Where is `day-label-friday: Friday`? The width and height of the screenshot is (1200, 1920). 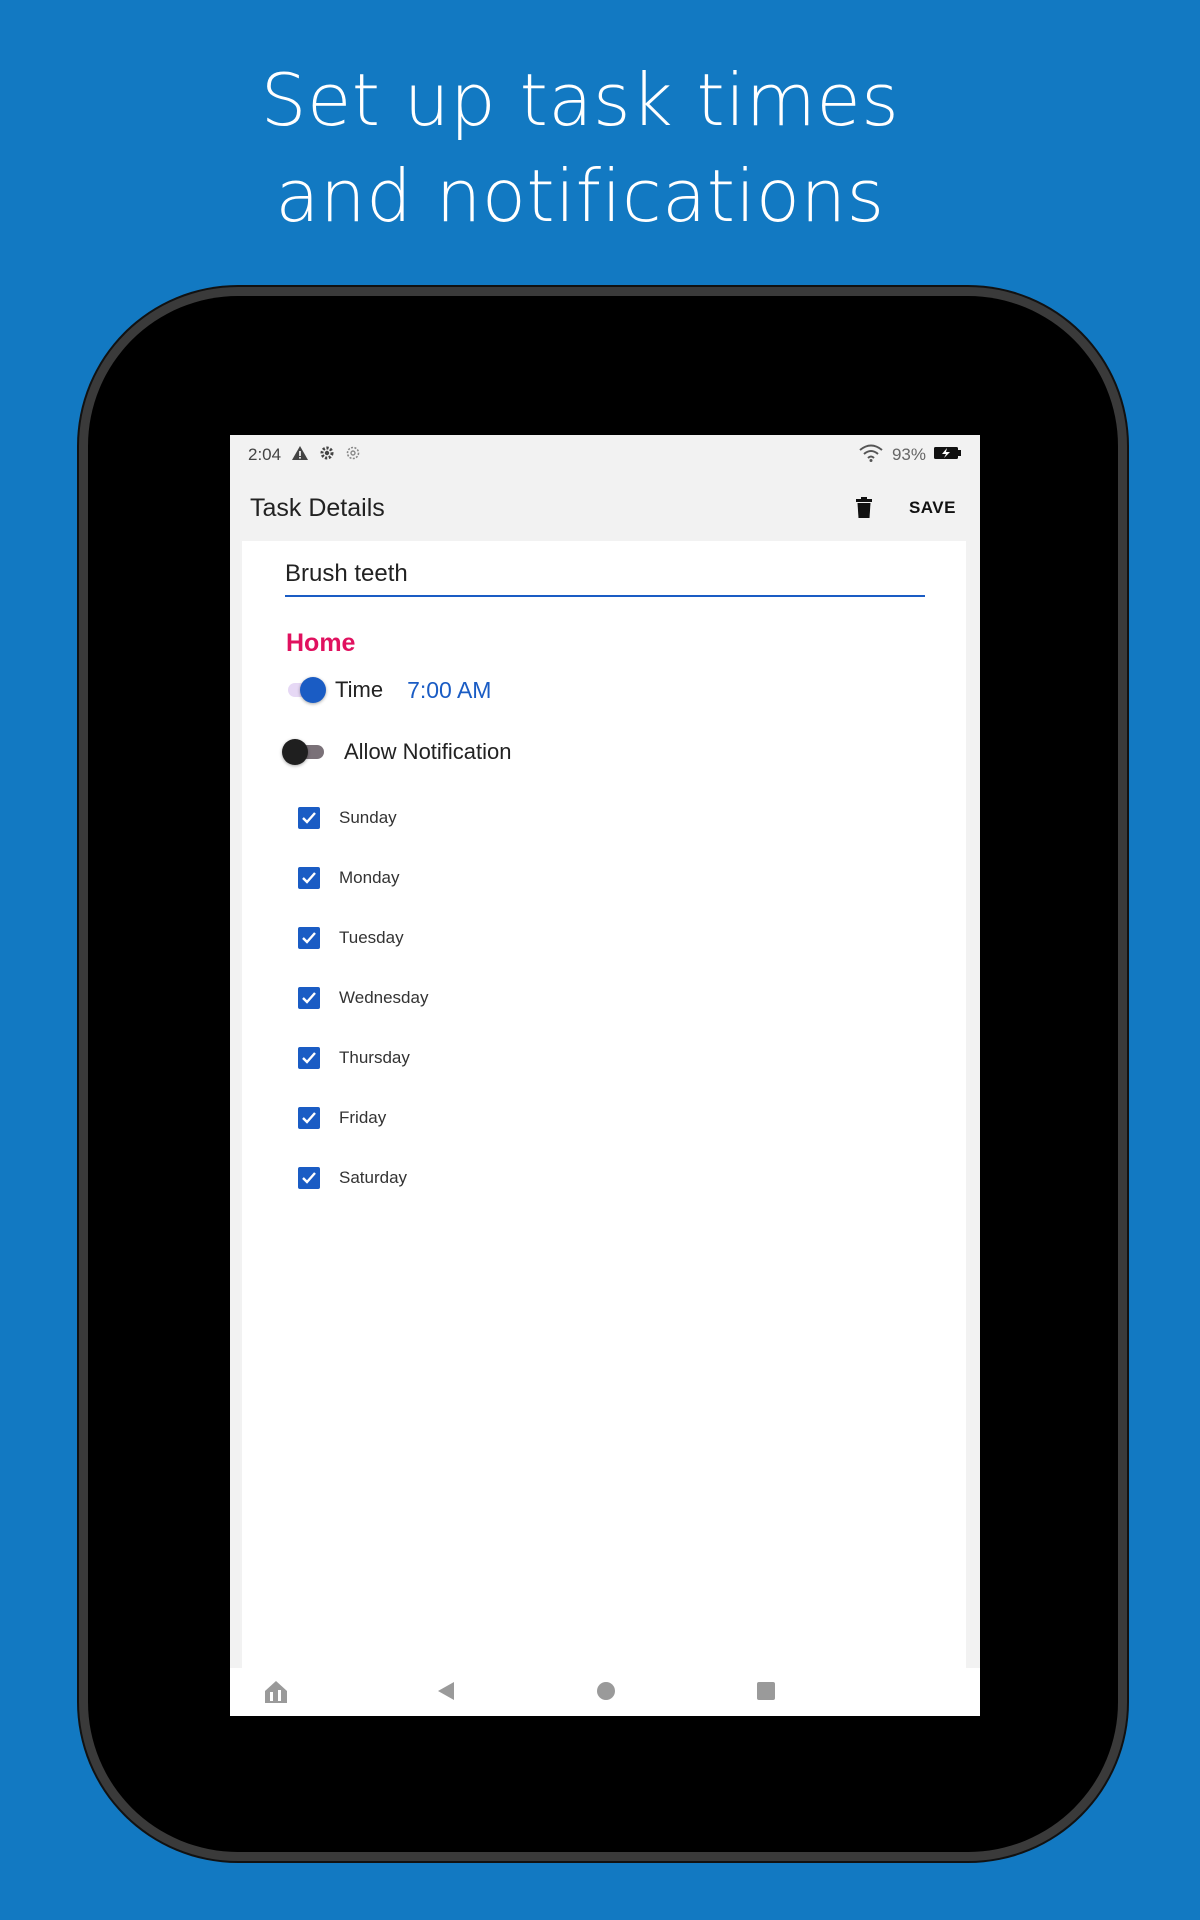
day-label-friday: Friday is located at coordinates (363, 1117).